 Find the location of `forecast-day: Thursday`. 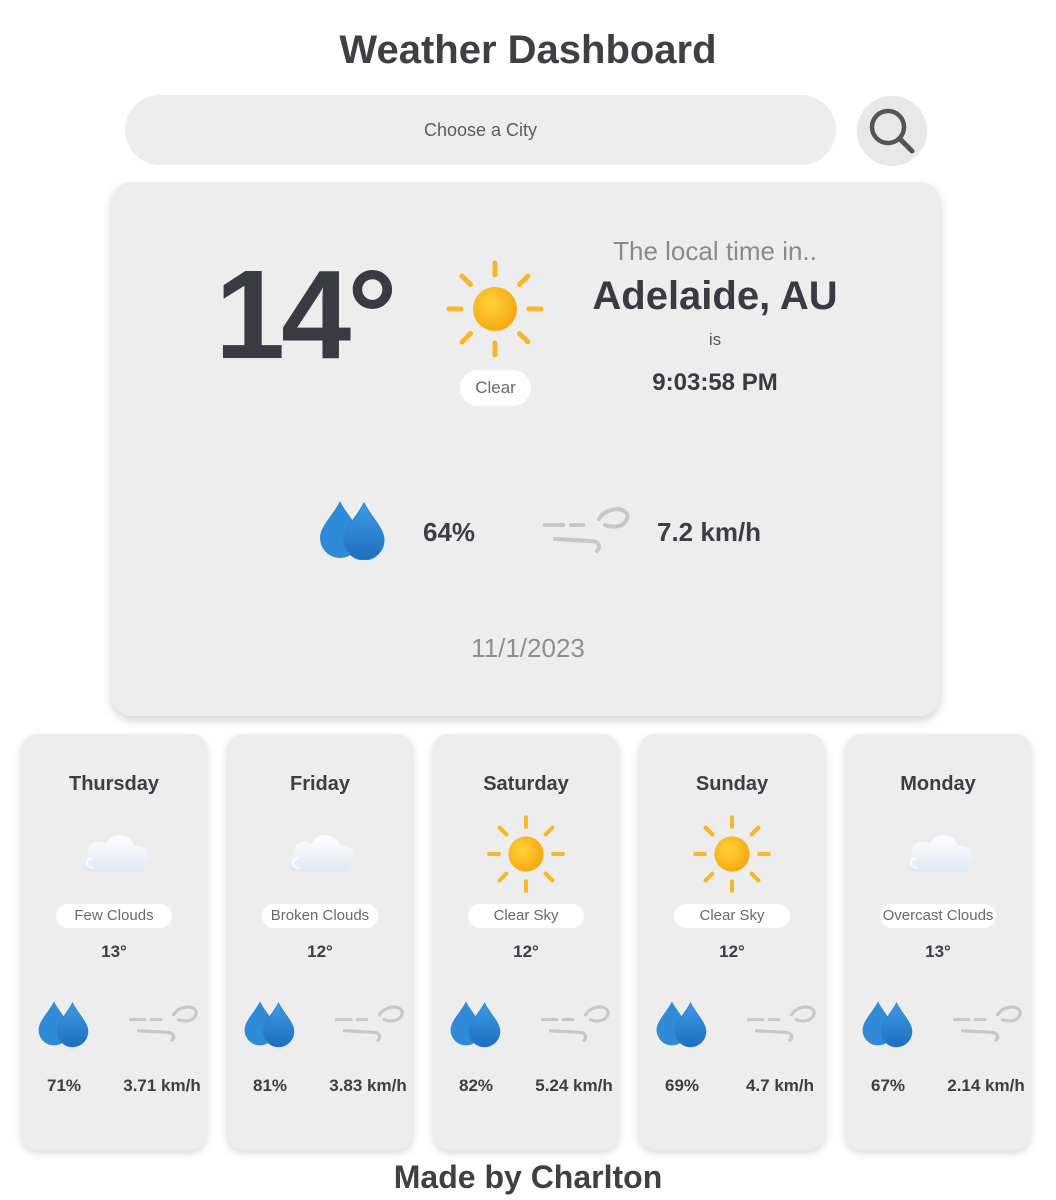

forecast-day: Thursday is located at coordinates (114, 784).